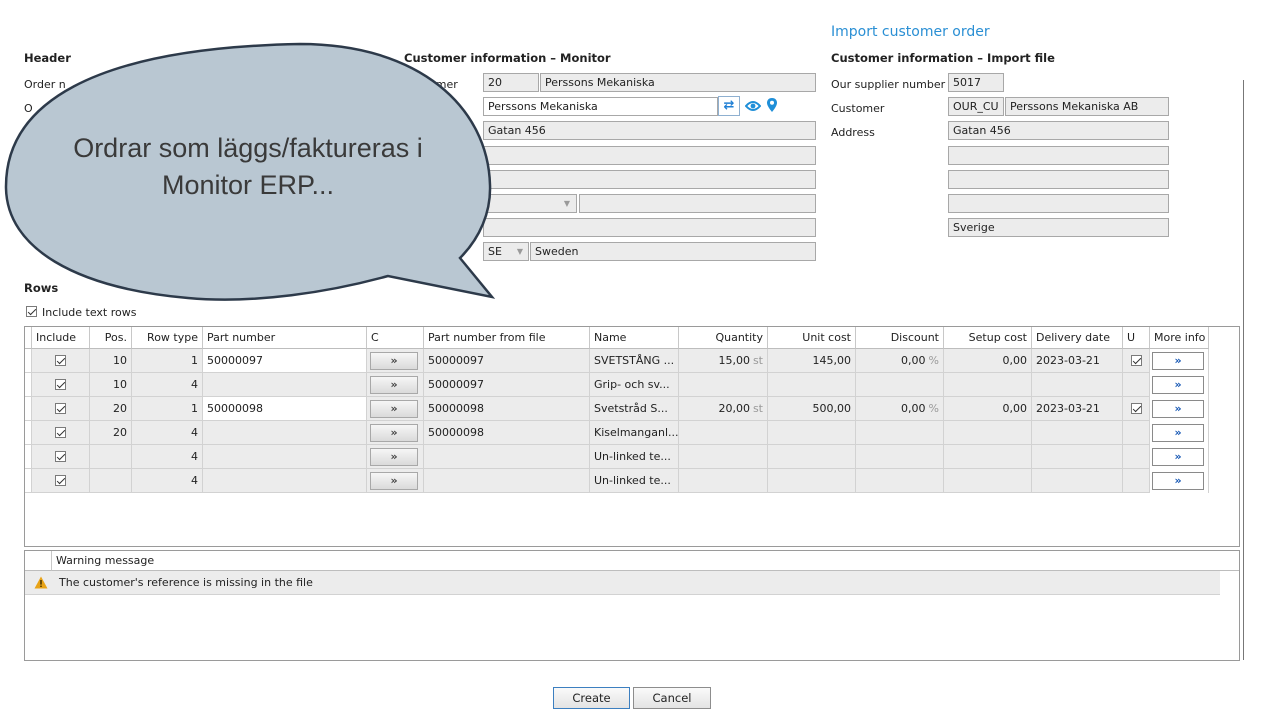 Image resolution: width=1280 pixels, height=720 pixels. I want to click on col-delivery-date: Delivery date, so click(1077, 338).